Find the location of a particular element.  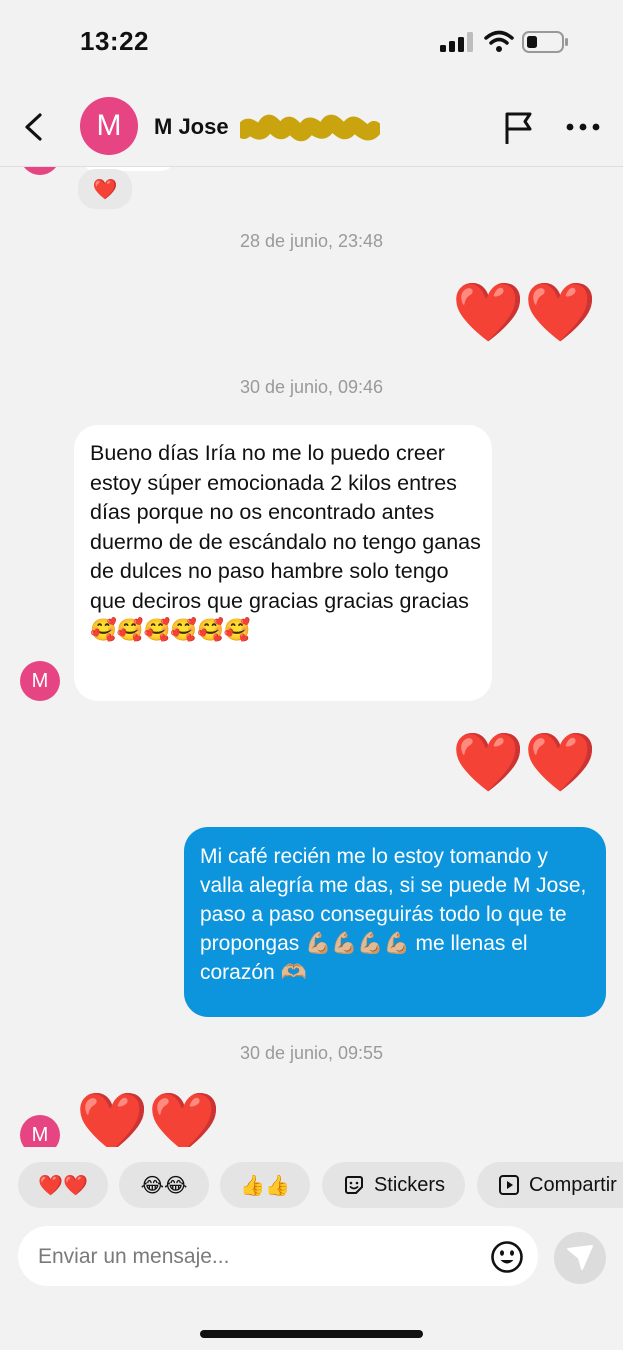

quick-reply-bar: ❤️❤️ 😂😂 👍👍 Stickers Compartir is located at coordinates (311, 1186).